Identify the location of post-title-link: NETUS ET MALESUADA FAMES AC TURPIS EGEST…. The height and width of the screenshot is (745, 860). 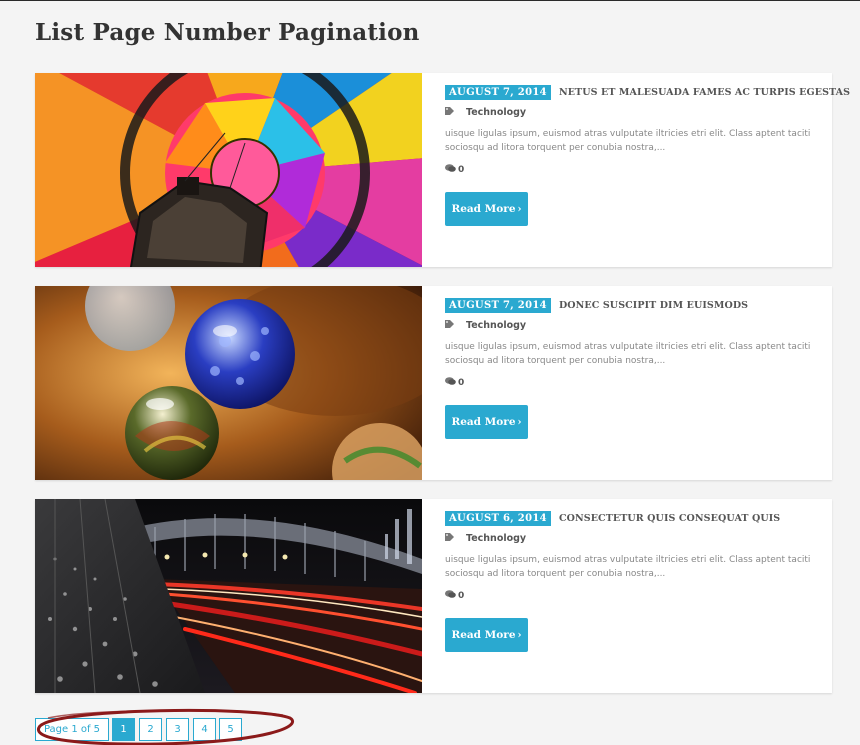
(704, 92).